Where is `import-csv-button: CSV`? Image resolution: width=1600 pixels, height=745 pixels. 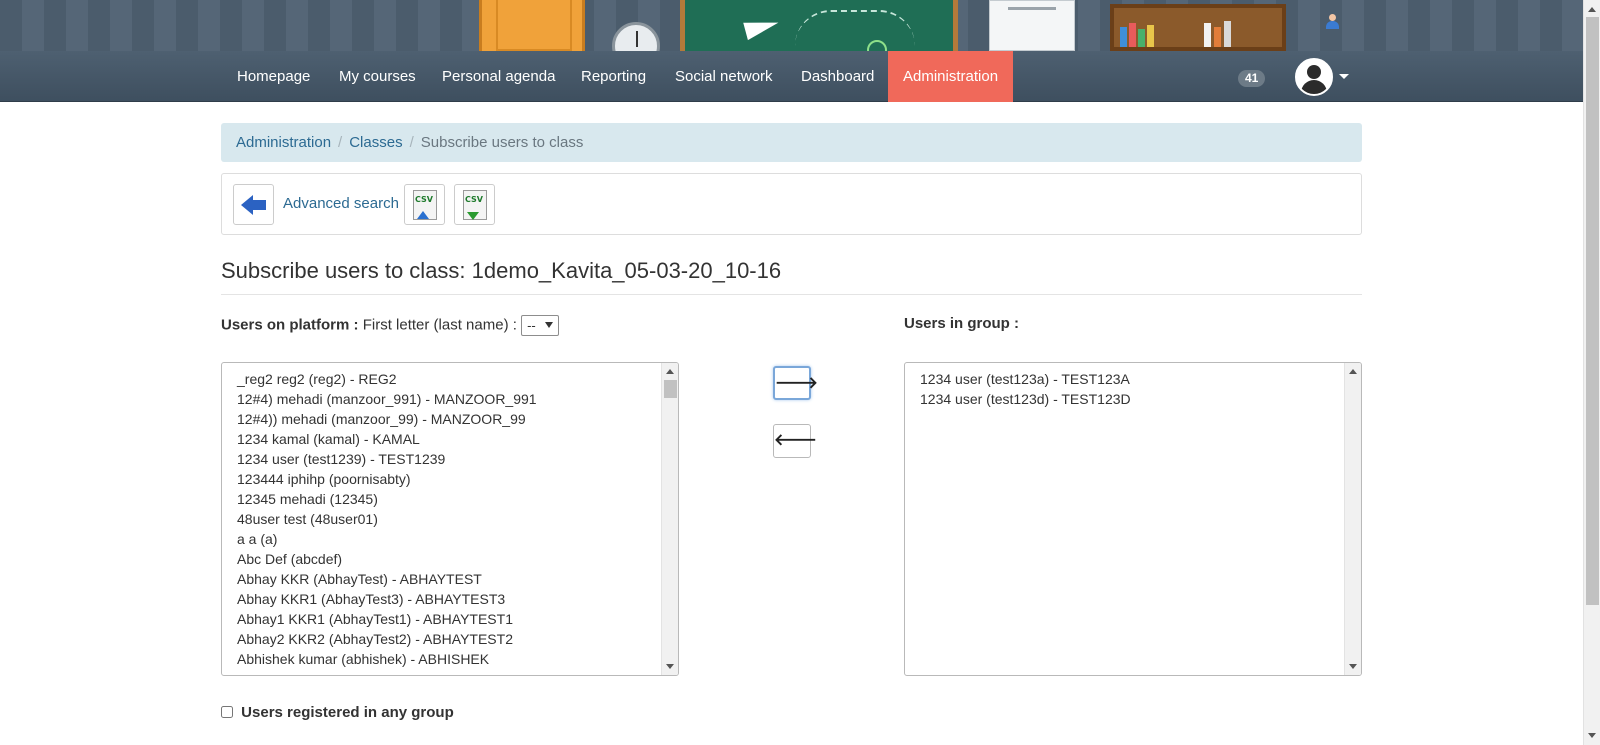 import-csv-button: CSV is located at coordinates (424, 204).